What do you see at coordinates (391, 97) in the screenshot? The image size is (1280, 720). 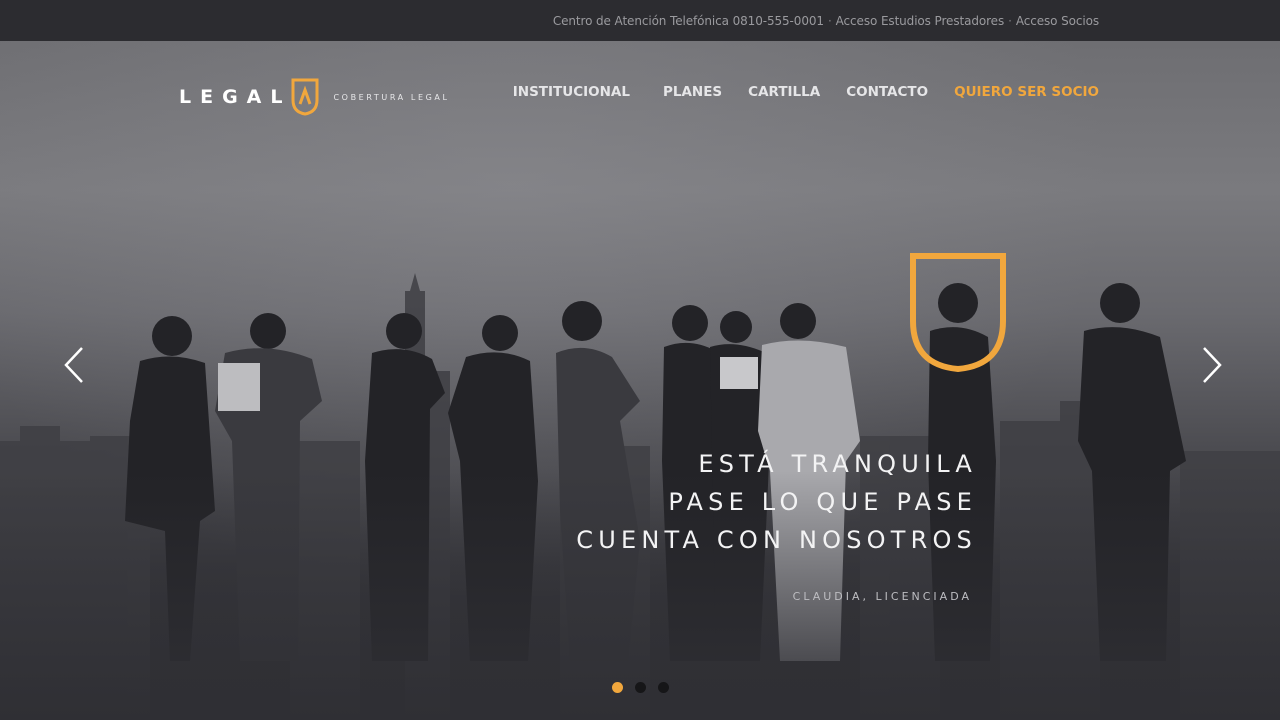 I see `logo-tagline: COBERTURA LEGAL` at bounding box center [391, 97].